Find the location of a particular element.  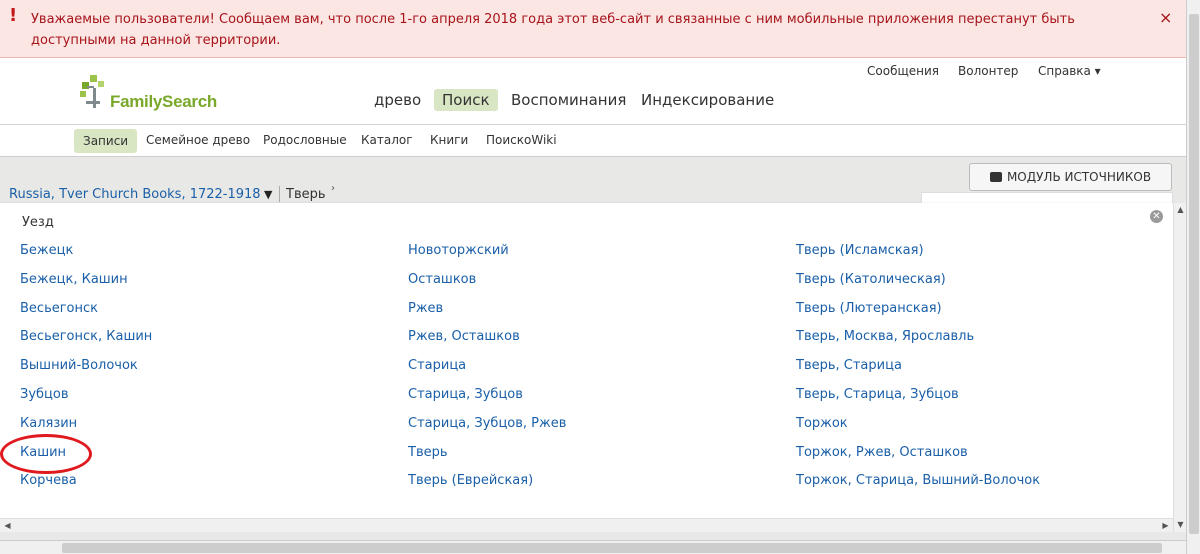

district-link: Вышний-Волочок is located at coordinates (86, 370).